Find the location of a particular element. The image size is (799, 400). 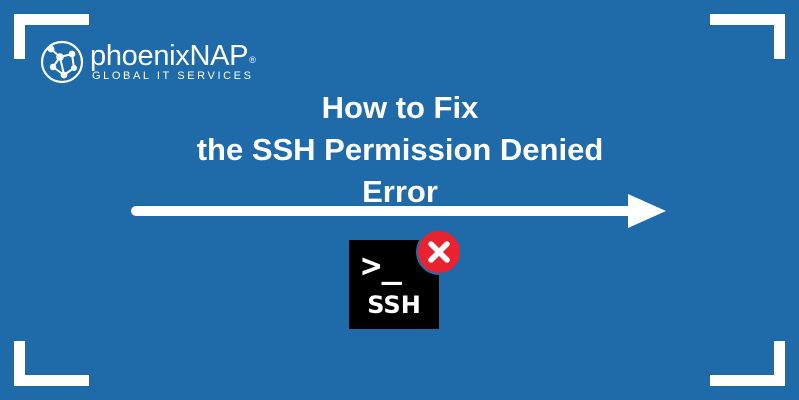

globe-network-icon is located at coordinates (62, 62).